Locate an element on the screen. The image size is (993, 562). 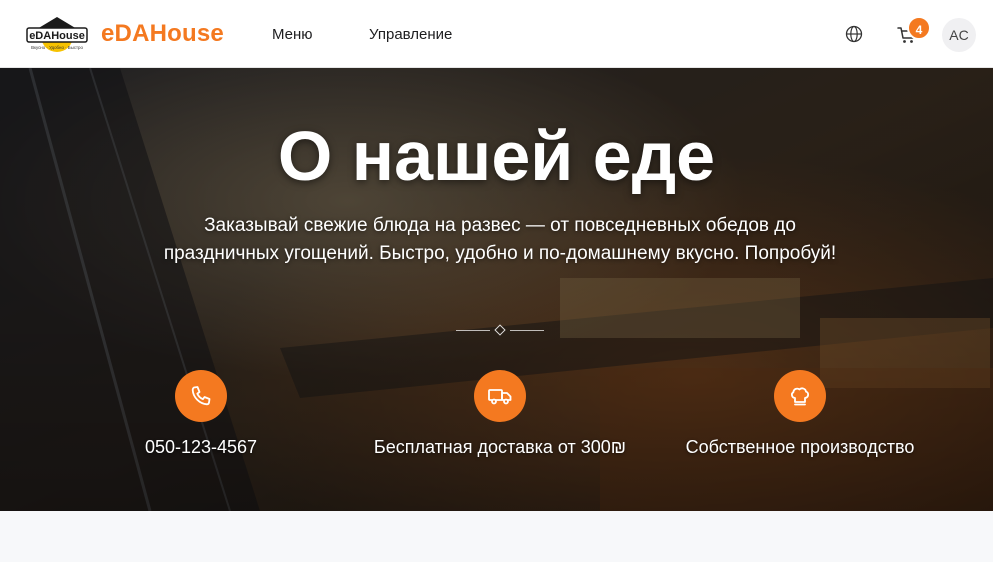
chef-hat-icon is located at coordinates (800, 396).